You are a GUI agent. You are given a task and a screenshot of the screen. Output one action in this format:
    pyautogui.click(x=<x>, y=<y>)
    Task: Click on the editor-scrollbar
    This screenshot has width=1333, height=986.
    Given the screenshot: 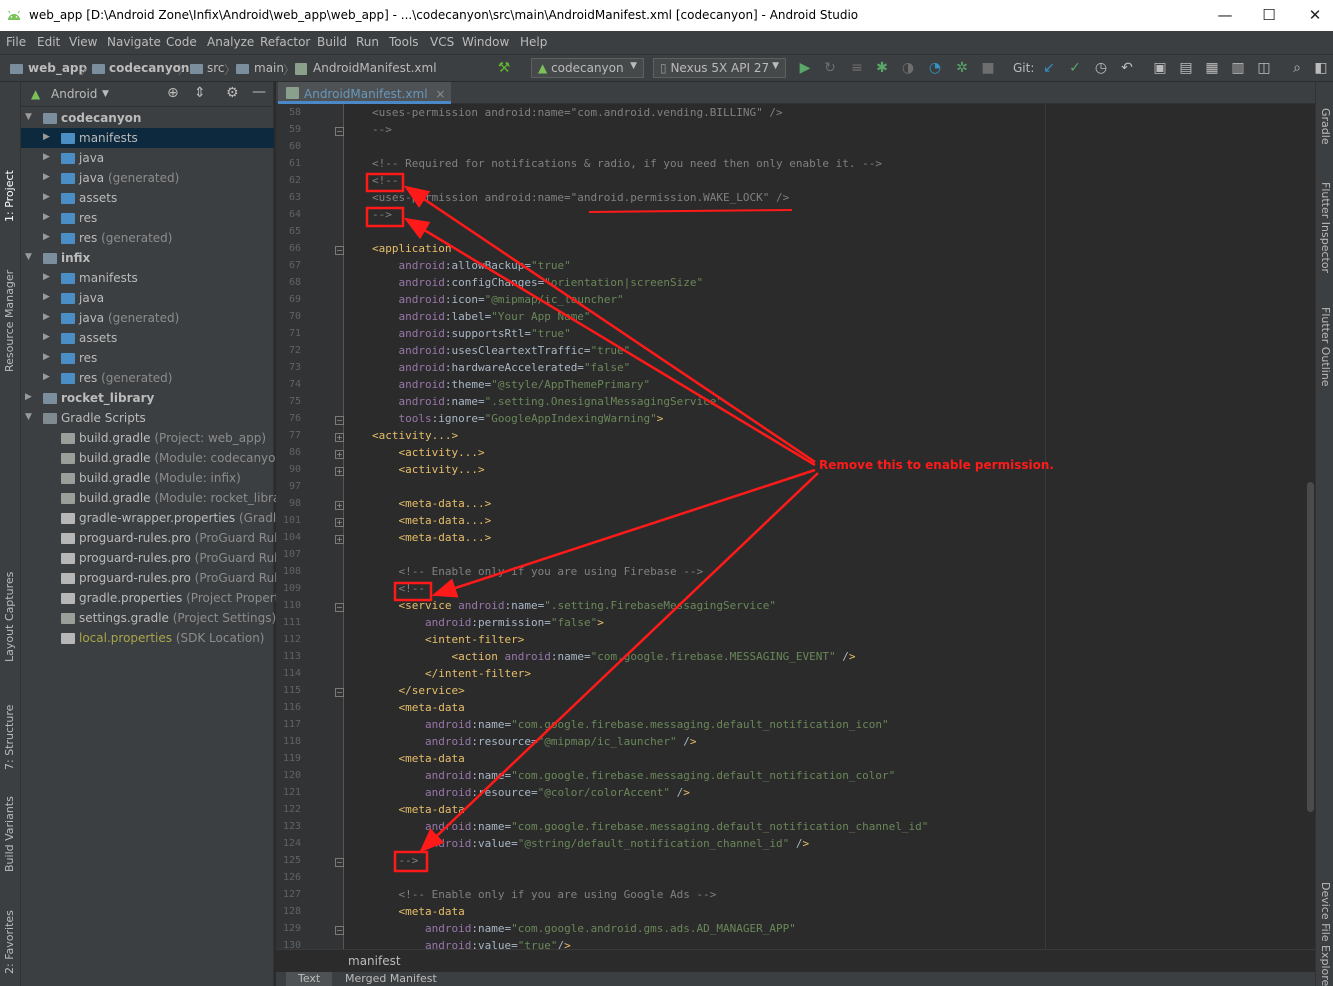 What is the action you would take?
    pyautogui.click(x=1310, y=647)
    